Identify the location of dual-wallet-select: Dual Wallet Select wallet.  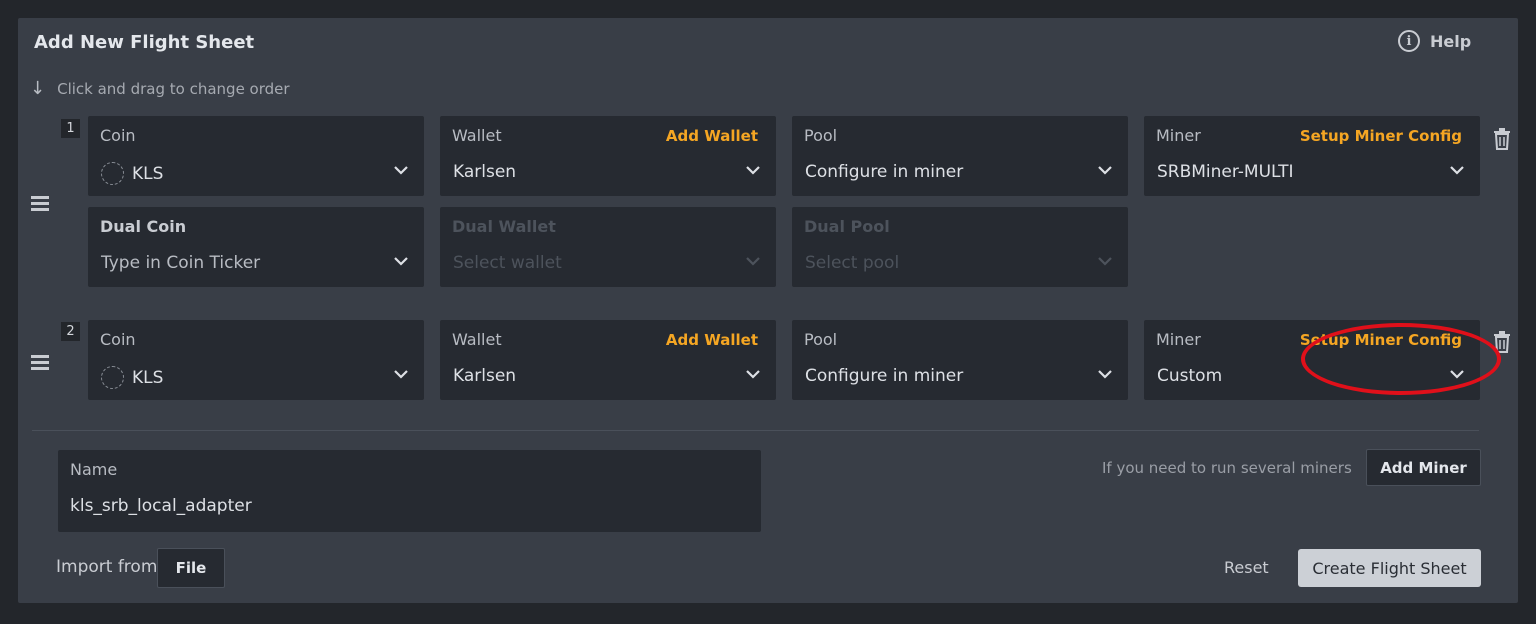
(608, 247).